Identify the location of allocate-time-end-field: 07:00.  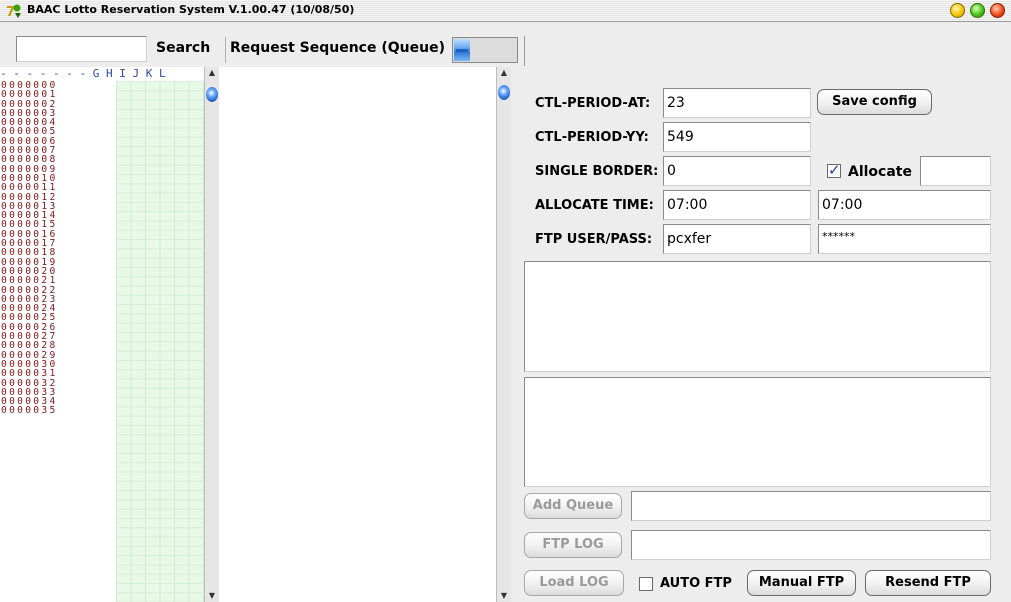
(904, 205).